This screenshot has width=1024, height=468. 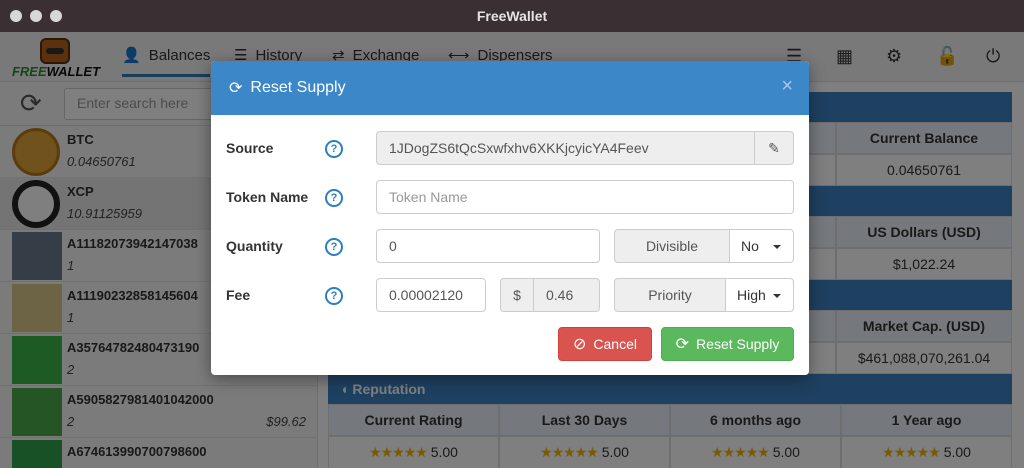 I want to click on edit-icon: ✎, so click(x=774, y=148).